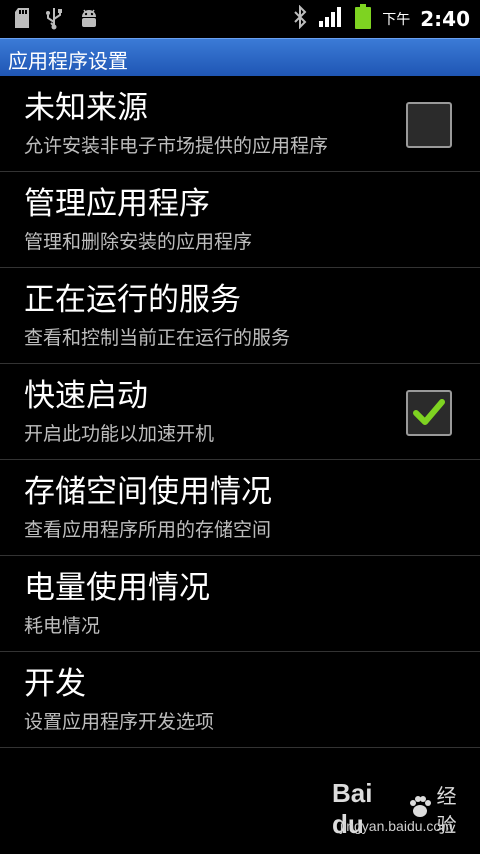  Describe the element at coordinates (396, 826) in the screenshot. I see `watermark-url: jingyan.baidu.com` at that location.